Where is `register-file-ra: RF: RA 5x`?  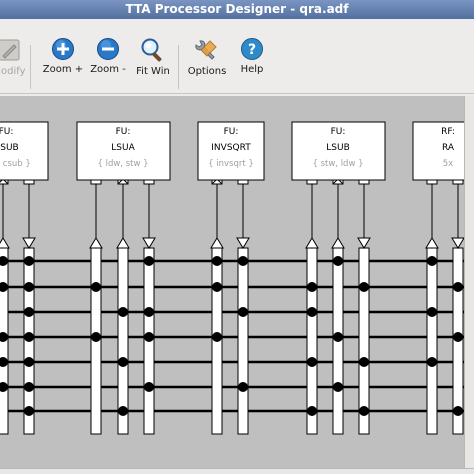
register-file-ra: RF: RA 5x is located at coordinates (443, 151).